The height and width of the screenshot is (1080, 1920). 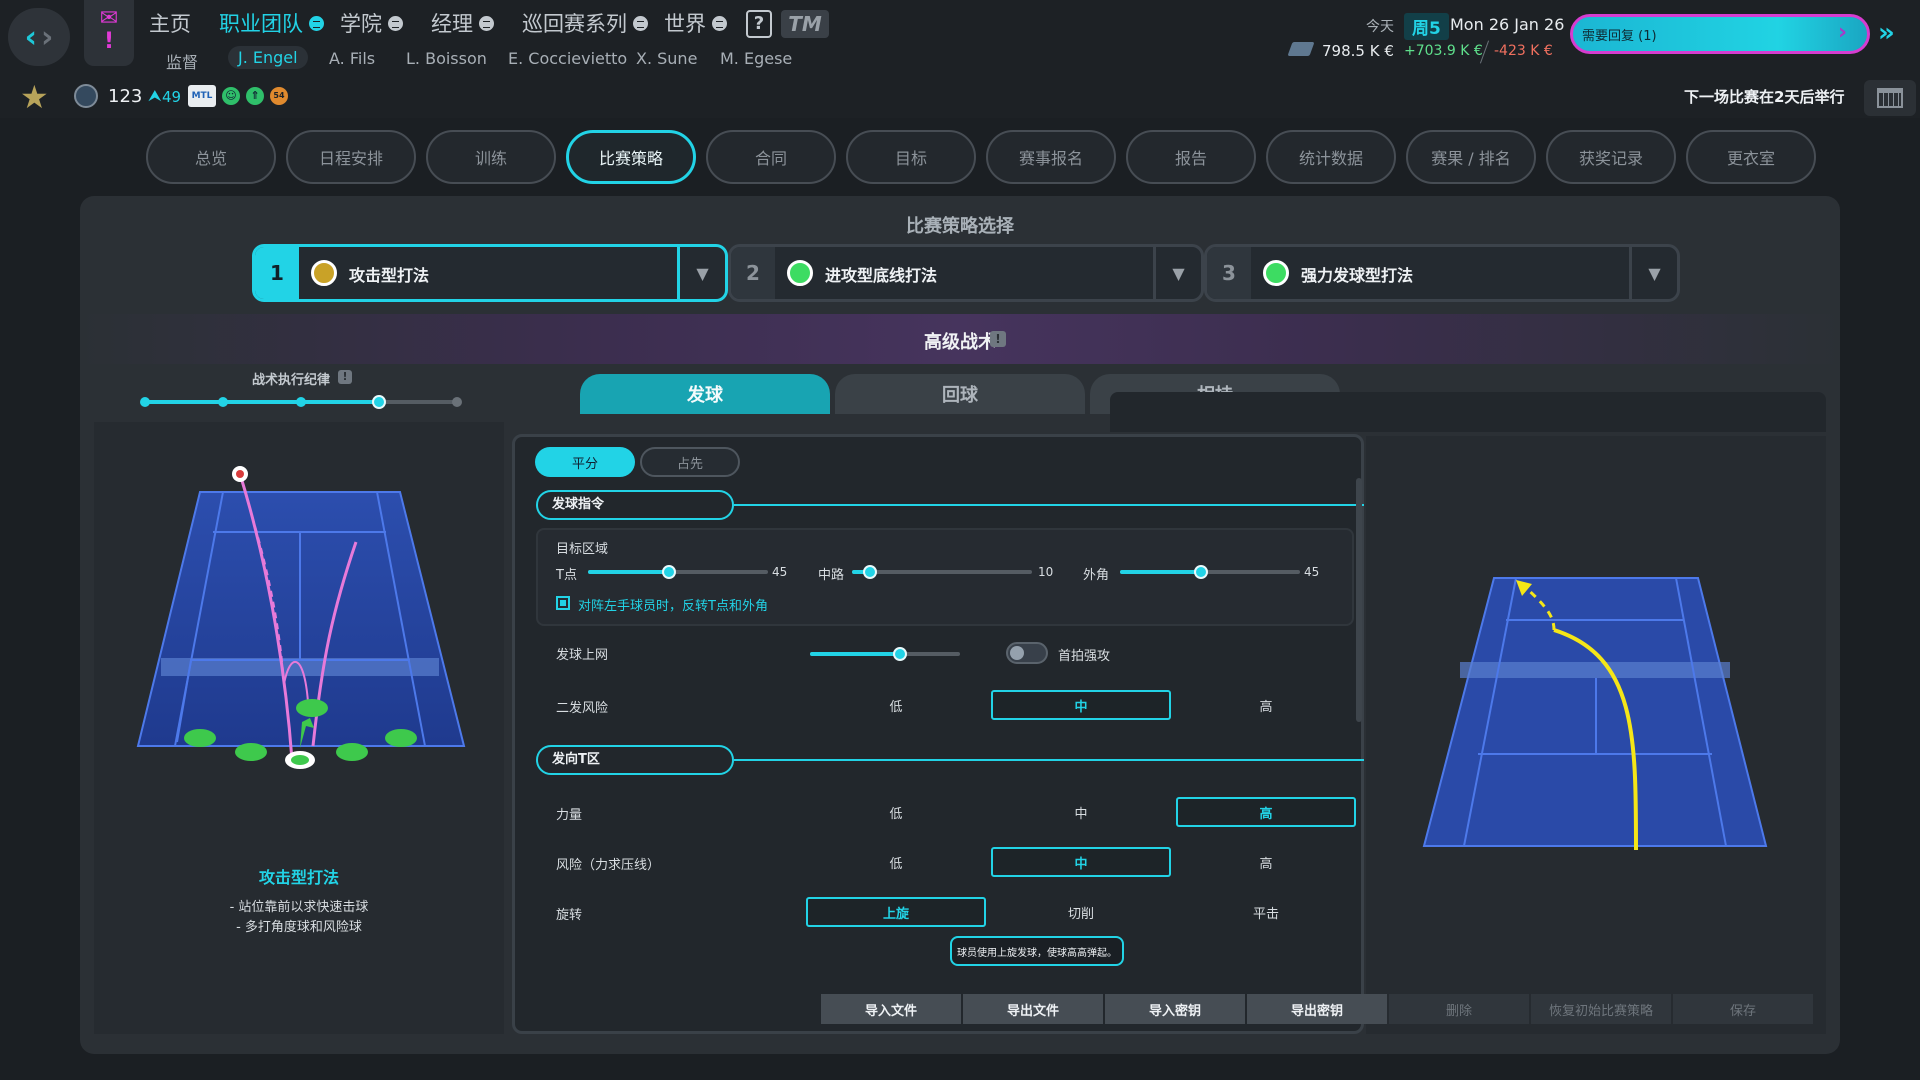 What do you see at coordinates (1317, 1009) in the screenshot?
I see `export-key-button: 导出密钥` at bounding box center [1317, 1009].